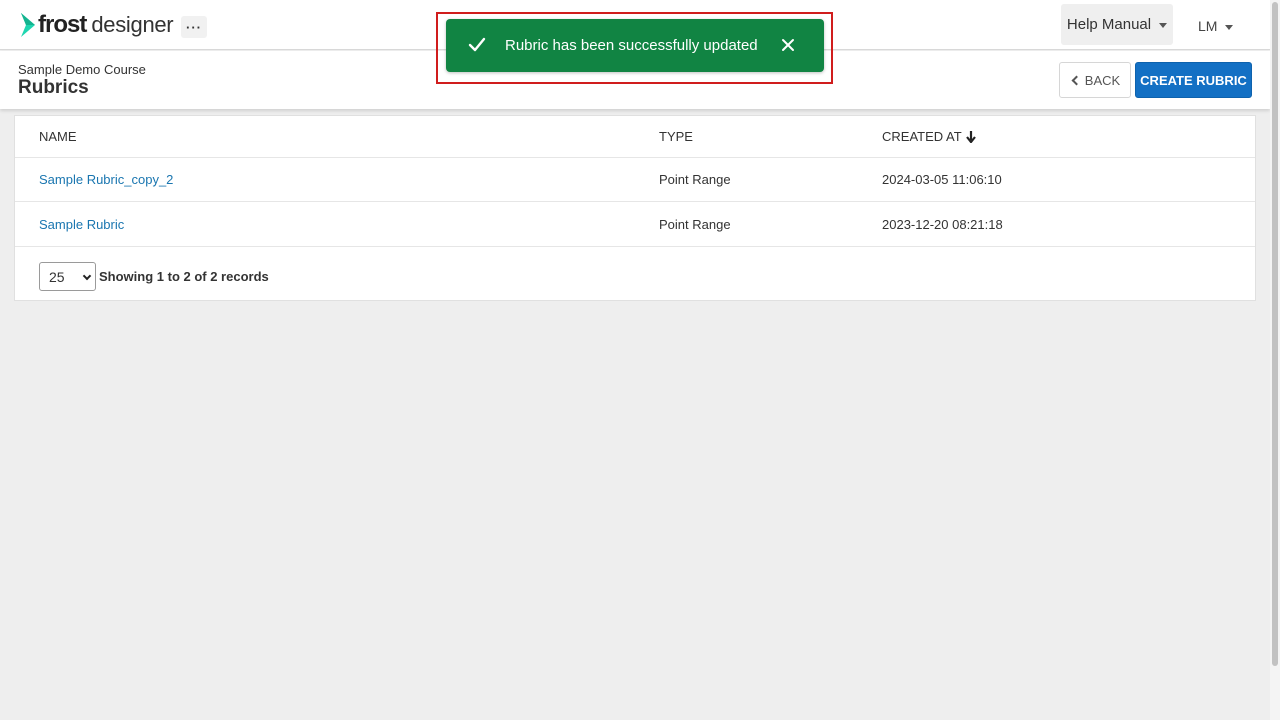 Image resolution: width=1280 pixels, height=720 pixels. Describe the element at coordinates (81, 224) in the screenshot. I see `rubric-name-link: Sample Rubric` at that location.